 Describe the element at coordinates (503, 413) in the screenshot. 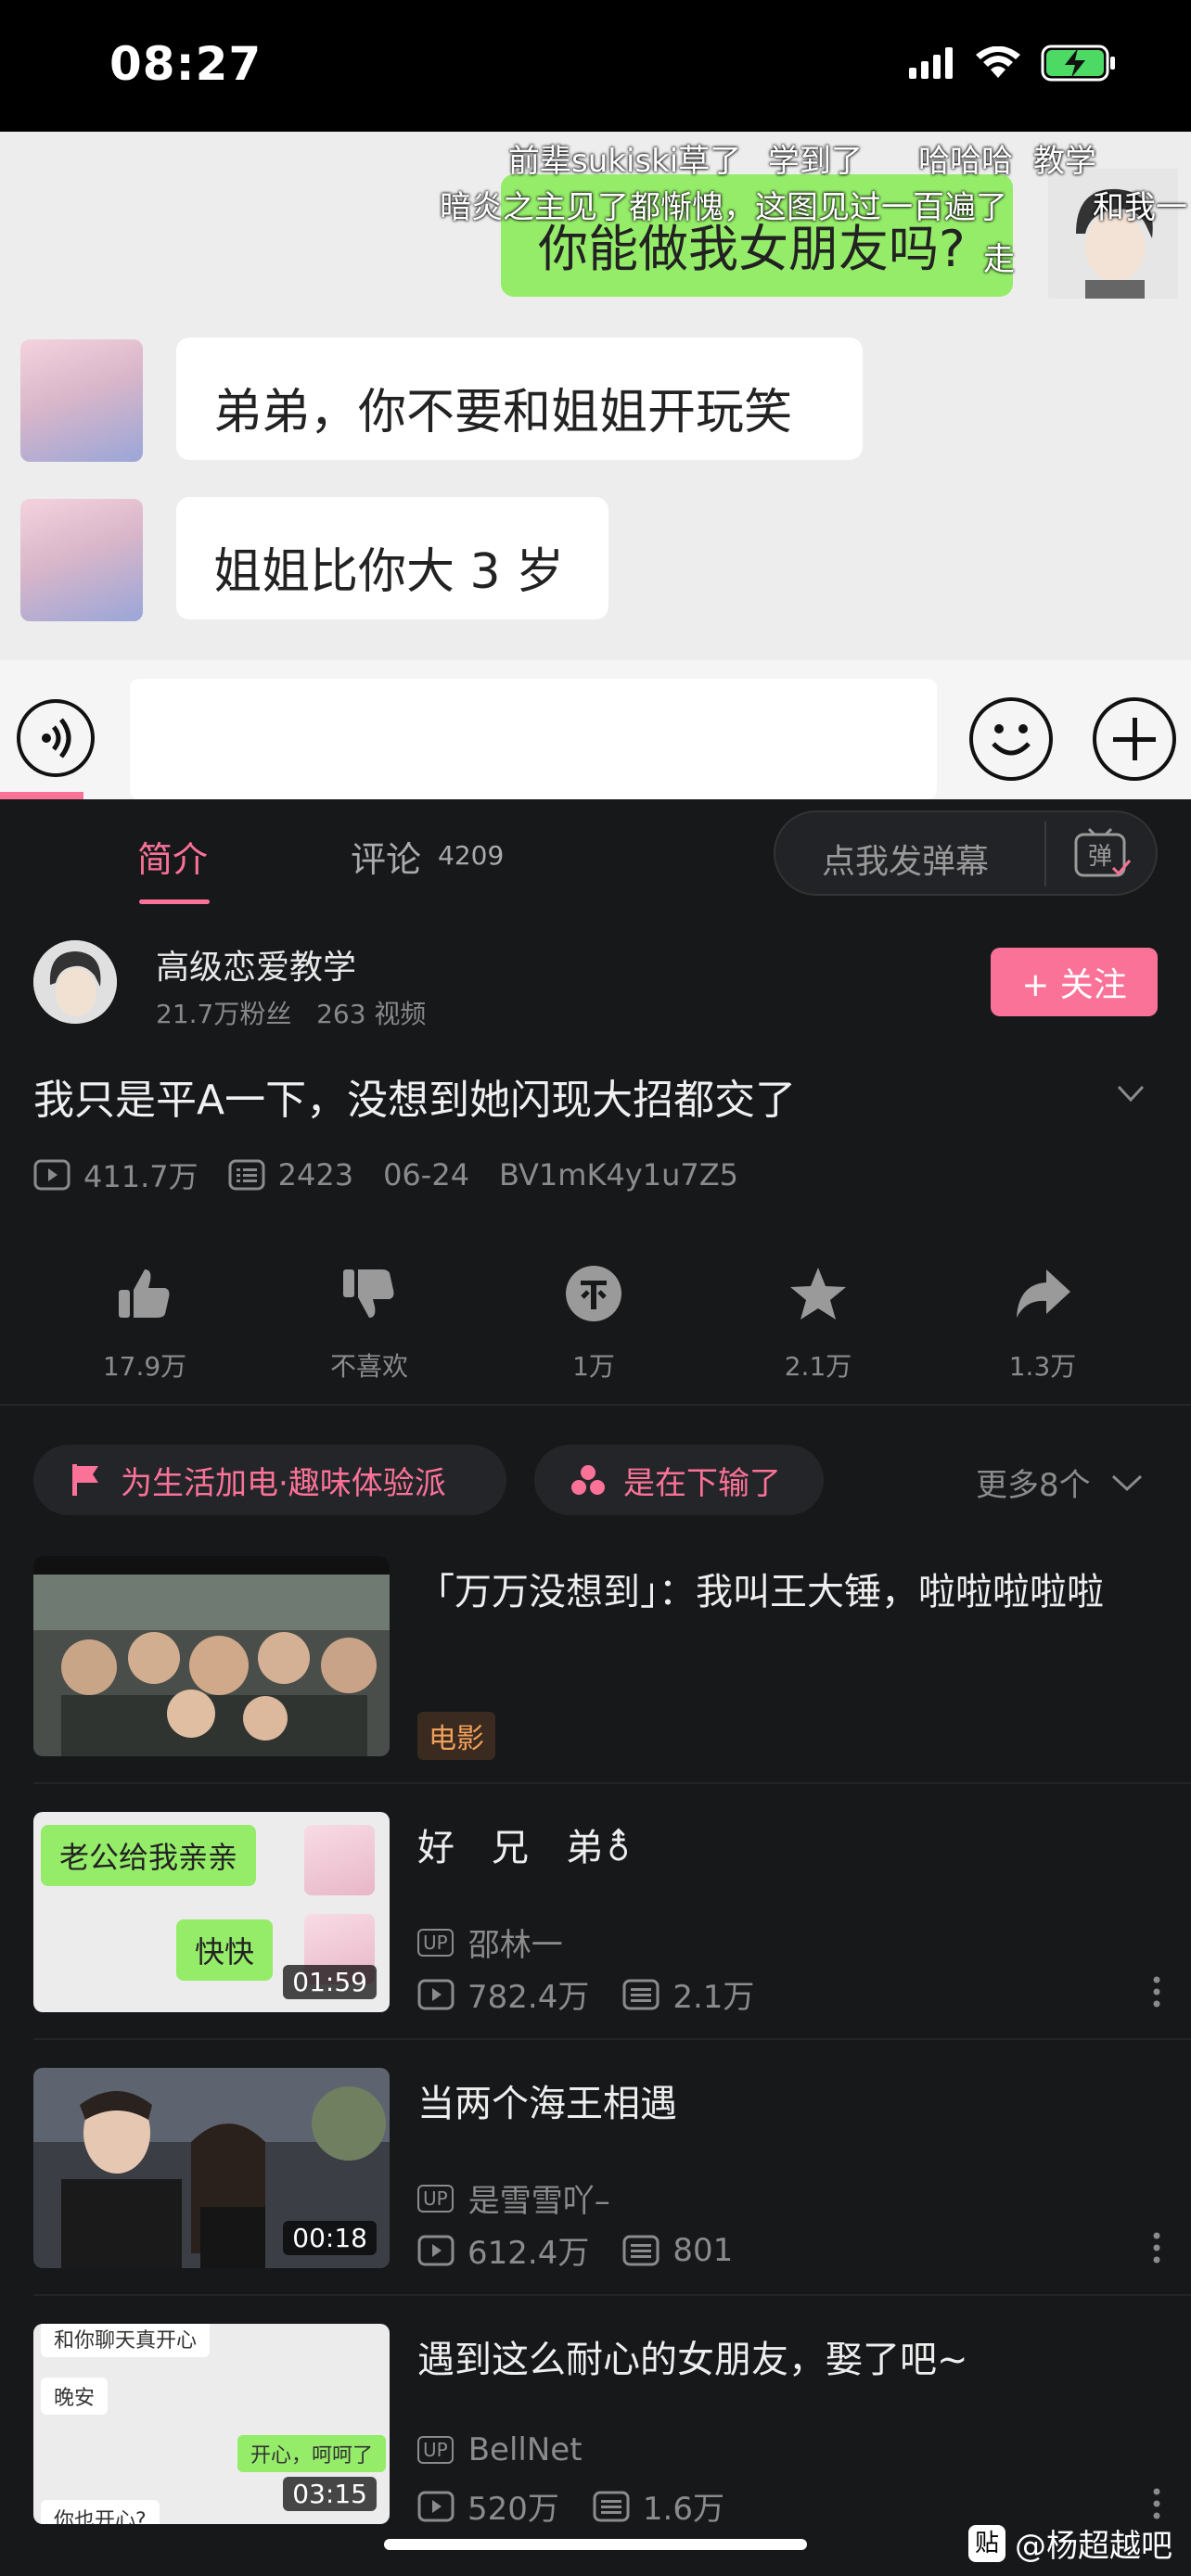

I see `chat-message: 弟弟，你不要和姐姐开玩笑` at that location.